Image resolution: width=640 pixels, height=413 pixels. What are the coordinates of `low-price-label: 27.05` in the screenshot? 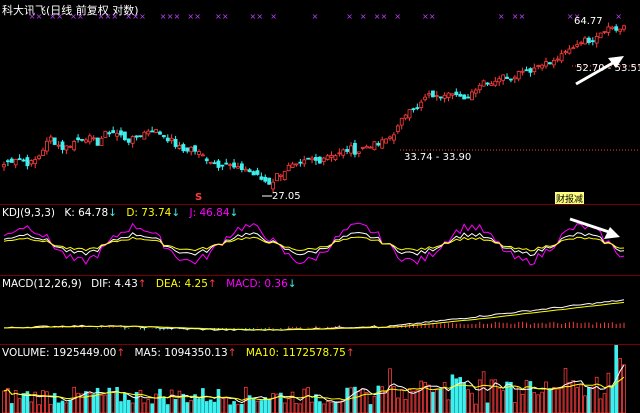 It's located at (286, 196).